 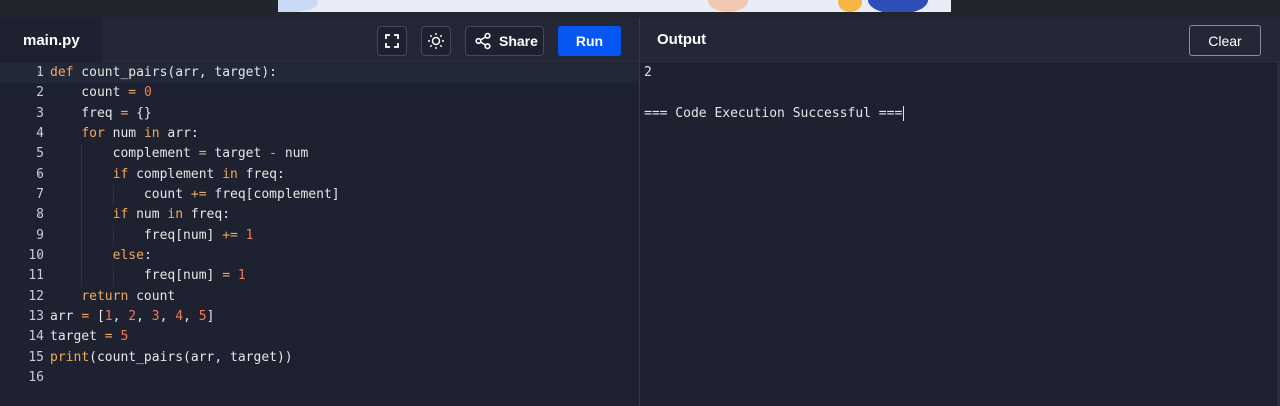 I want to click on code-text: freq[num] += 1, so click(x=152, y=235).